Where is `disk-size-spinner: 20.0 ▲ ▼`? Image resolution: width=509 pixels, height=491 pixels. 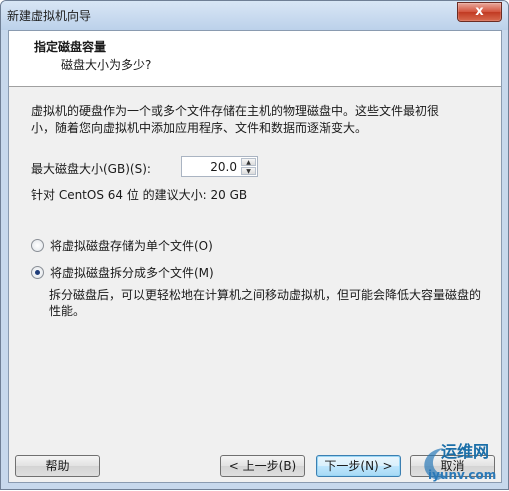 disk-size-spinner: 20.0 ▲ ▼ is located at coordinates (219, 166).